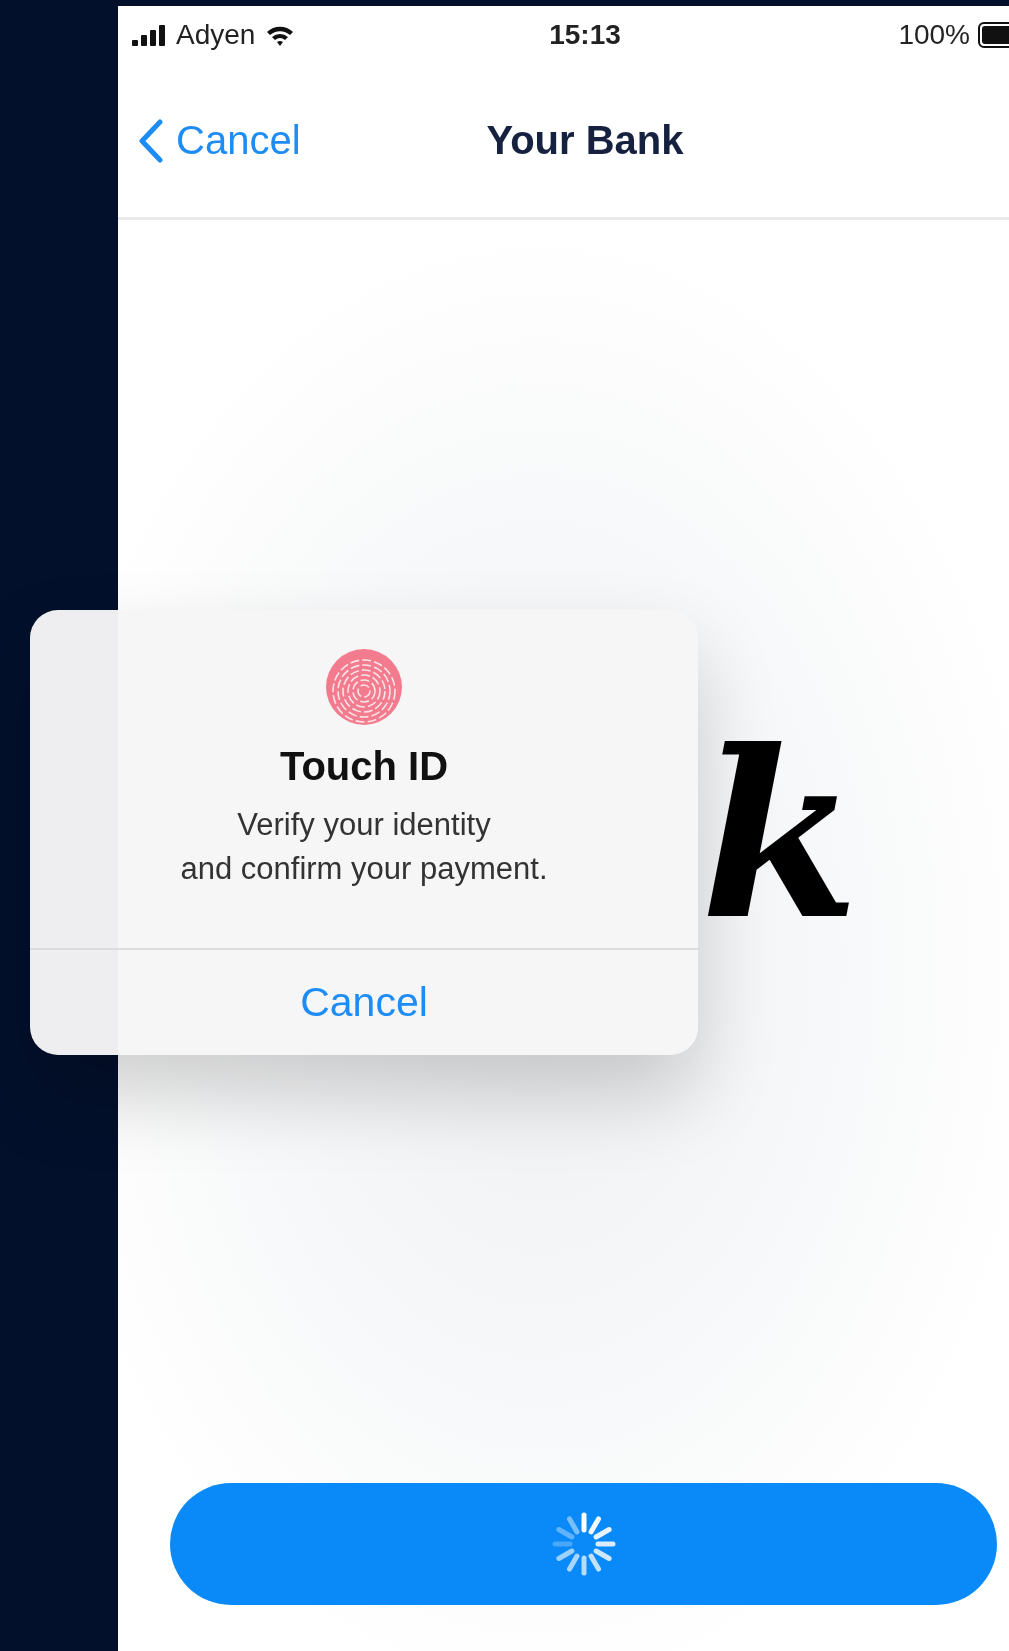  Describe the element at coordinates (216, 35) in the screenshot. I see `carrier-name: Adyen` at that location.